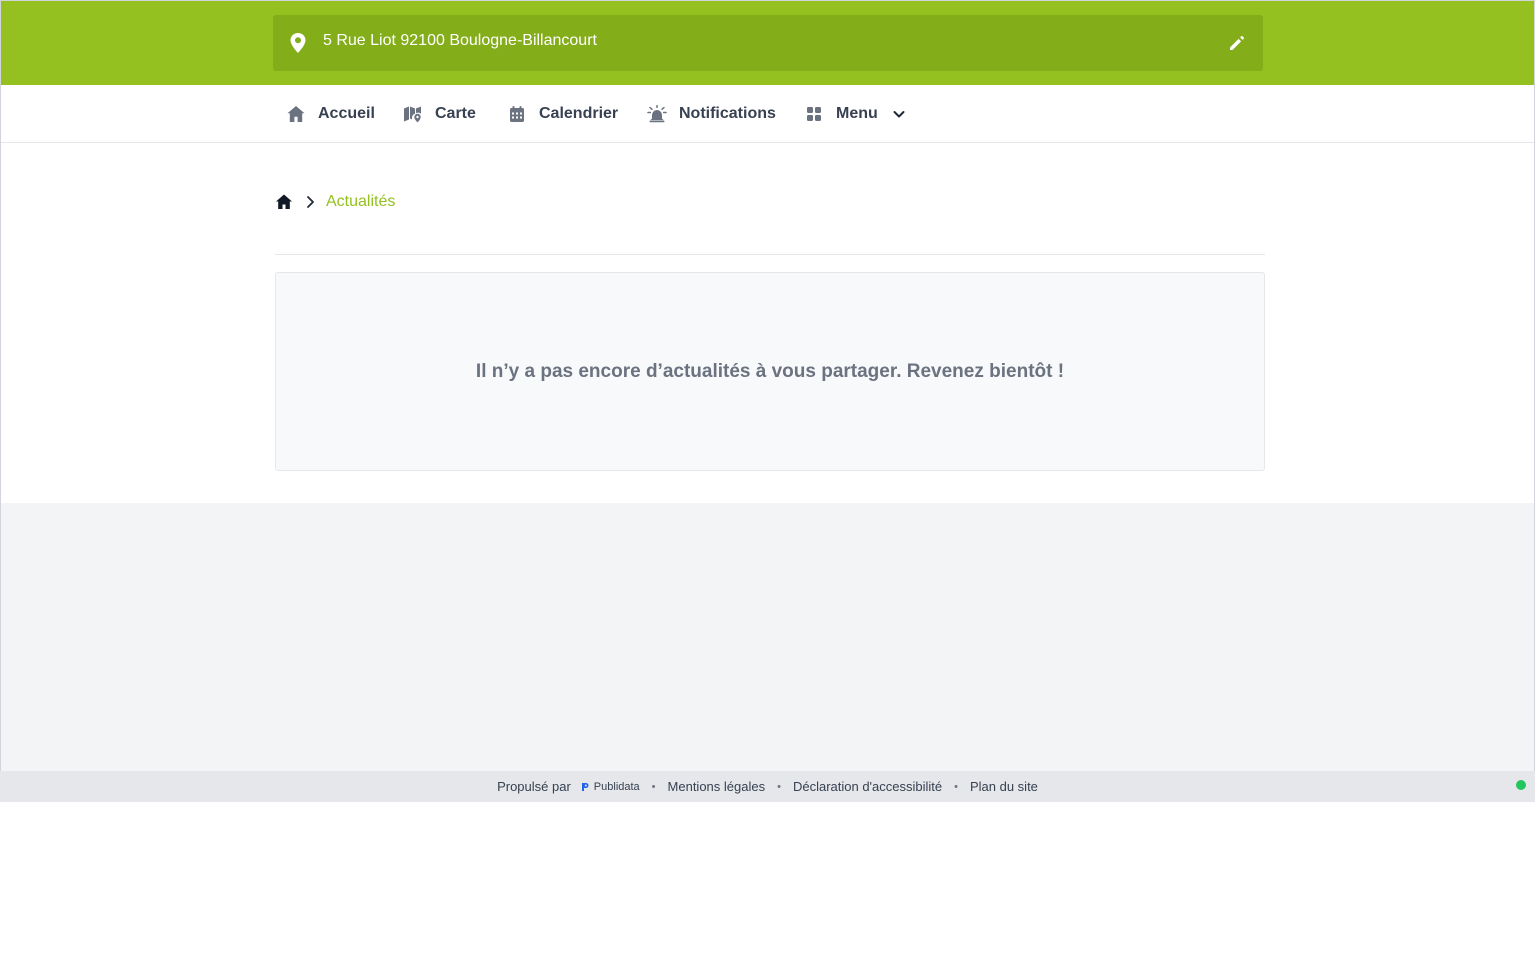 The width and height of the screenshot is (1536, 960). I want to click on top-bar: 5 Rue Liot 92100 Boulogne-Billancourt, so click(767, 43).